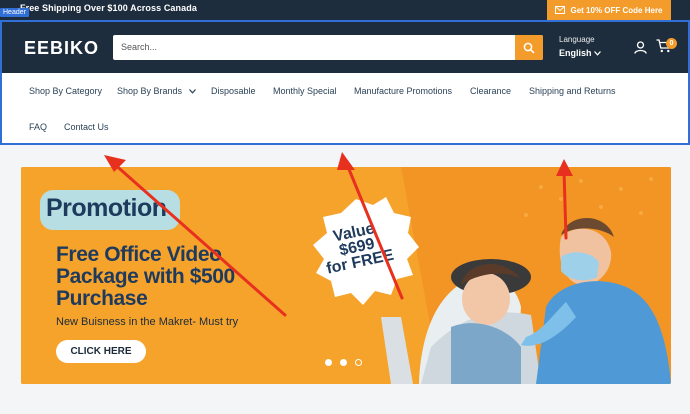 The width and height of the screenshot is (690, 414). I want to click on nav-shop-by-brands: Shop By Brands, so click(156, 91).